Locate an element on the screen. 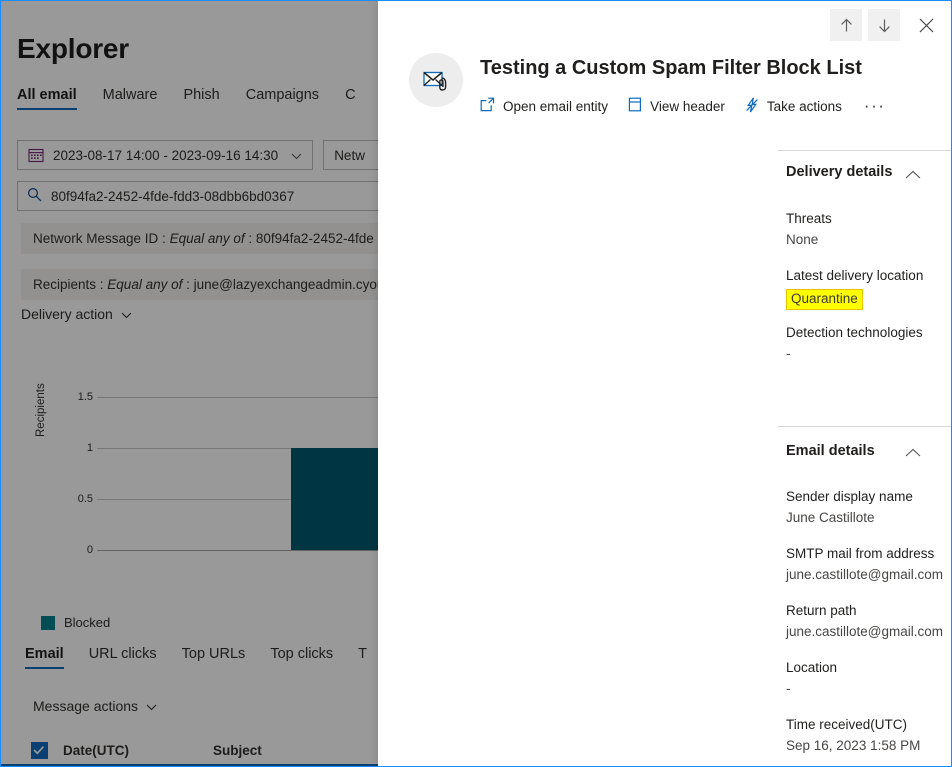 The width and height of the screenshot is (952, 767). flyout-nav-controls is located at coordinates (886, 25).